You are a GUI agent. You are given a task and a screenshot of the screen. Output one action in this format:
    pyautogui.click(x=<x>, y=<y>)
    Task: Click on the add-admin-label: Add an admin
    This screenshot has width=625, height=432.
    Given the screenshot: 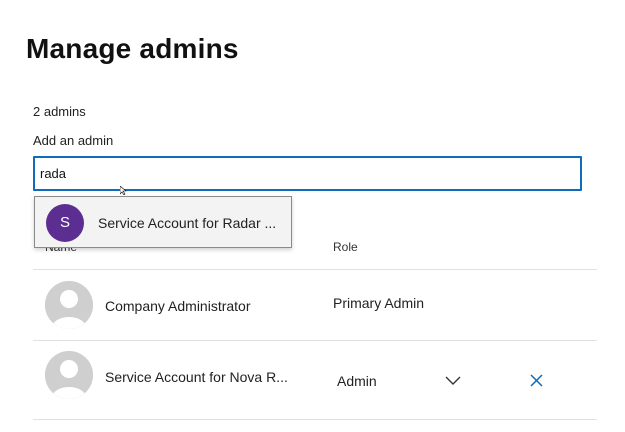 What is the action you would take?
    pyautogui.click(x=73, y=140)
    